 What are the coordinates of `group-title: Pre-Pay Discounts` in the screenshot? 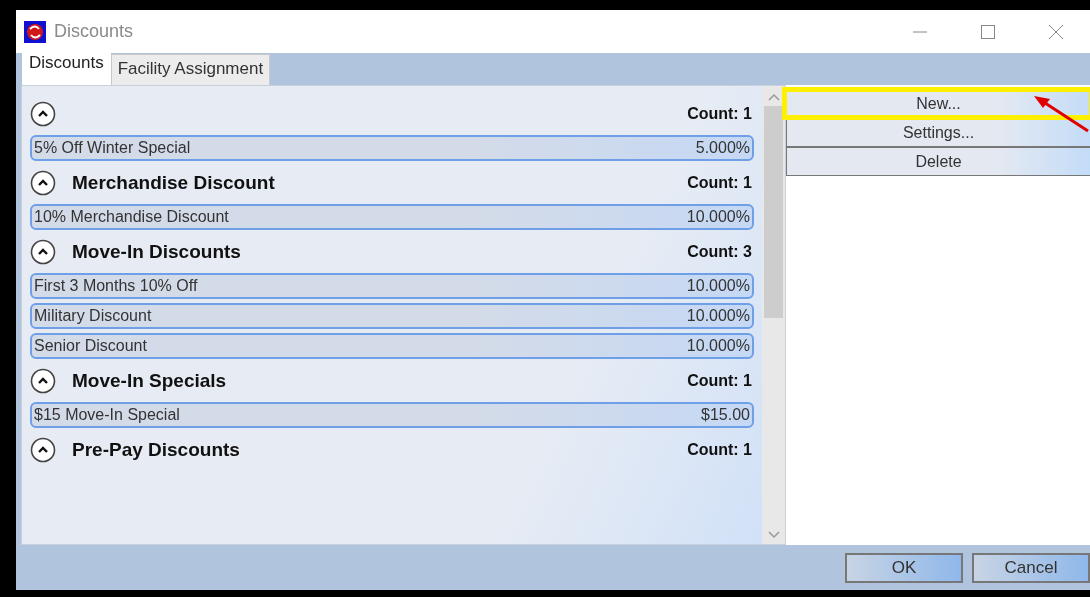 It's located at (156, 450).